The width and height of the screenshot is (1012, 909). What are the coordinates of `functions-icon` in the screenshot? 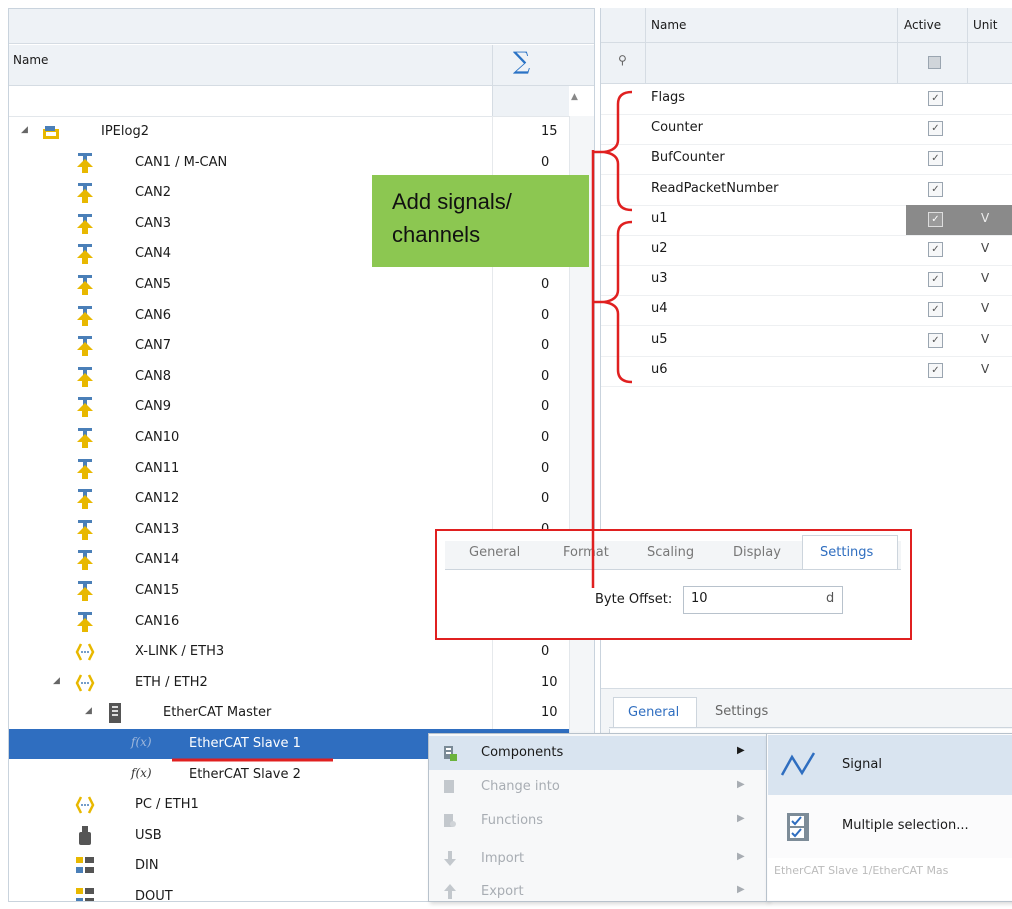 It's located at (450, 820).